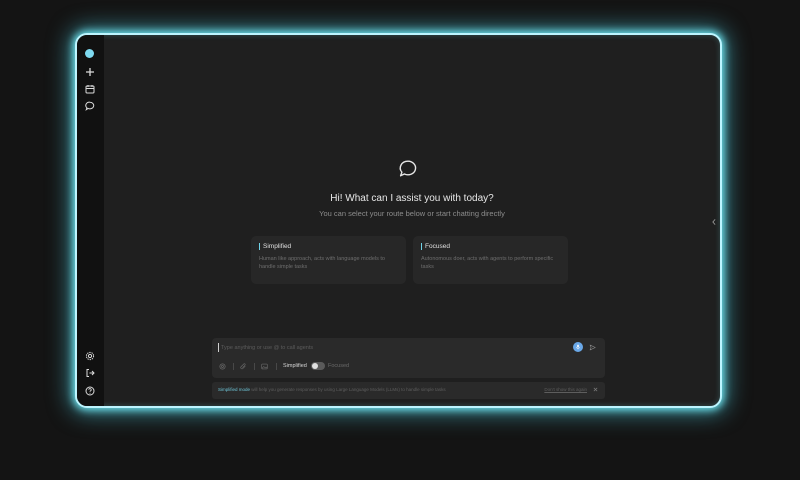  What do you see at coordinates (218, 347) in the screenshot?
I see `text-cursor` at bounding box center [218, 347].